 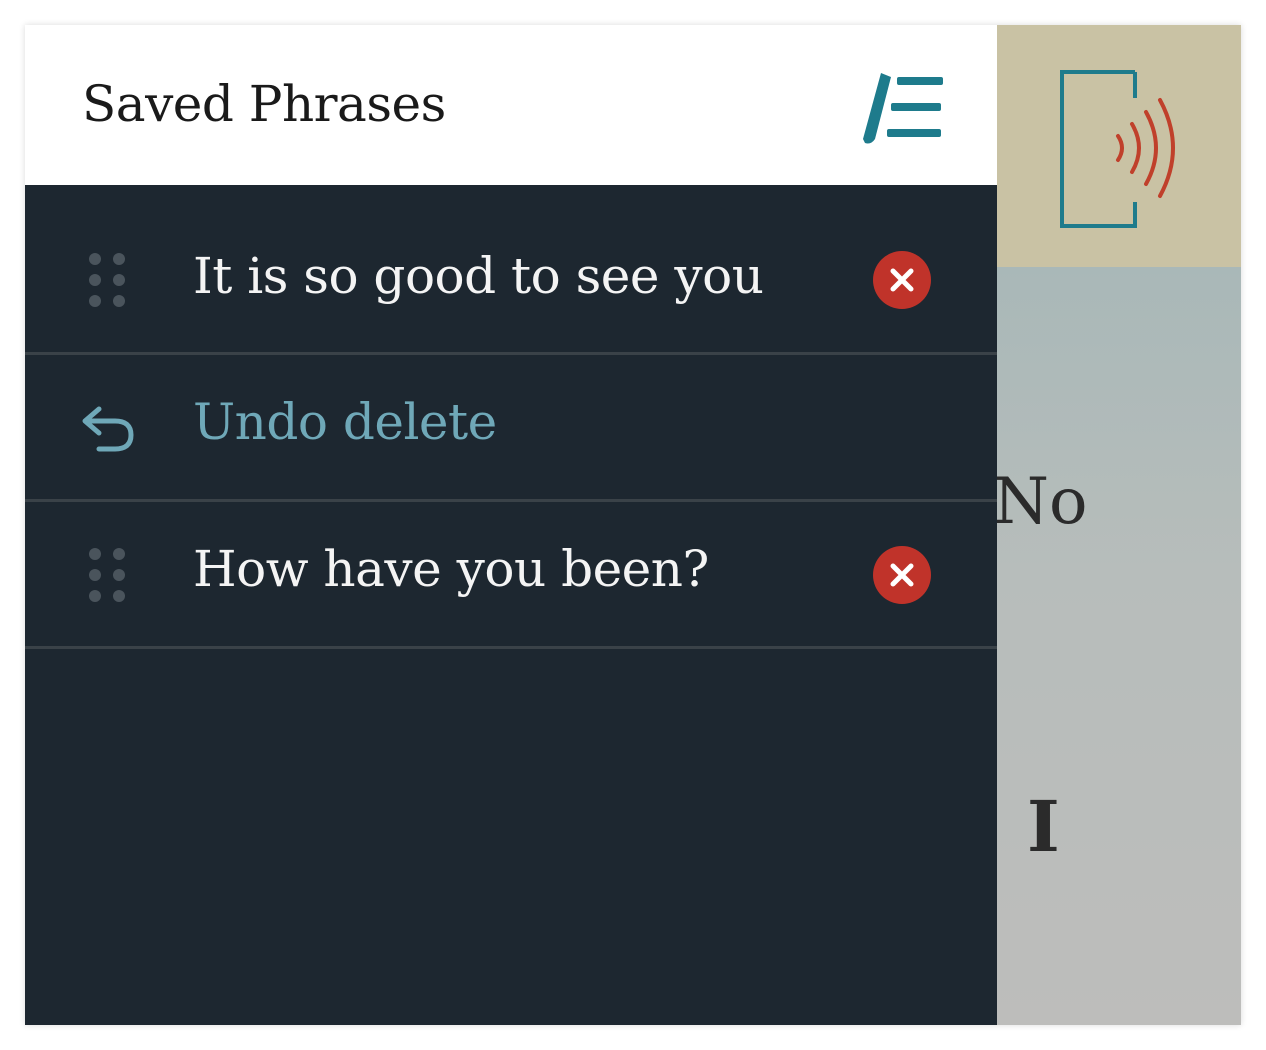 I want to click on background-content, so click(x=1119, y=646).